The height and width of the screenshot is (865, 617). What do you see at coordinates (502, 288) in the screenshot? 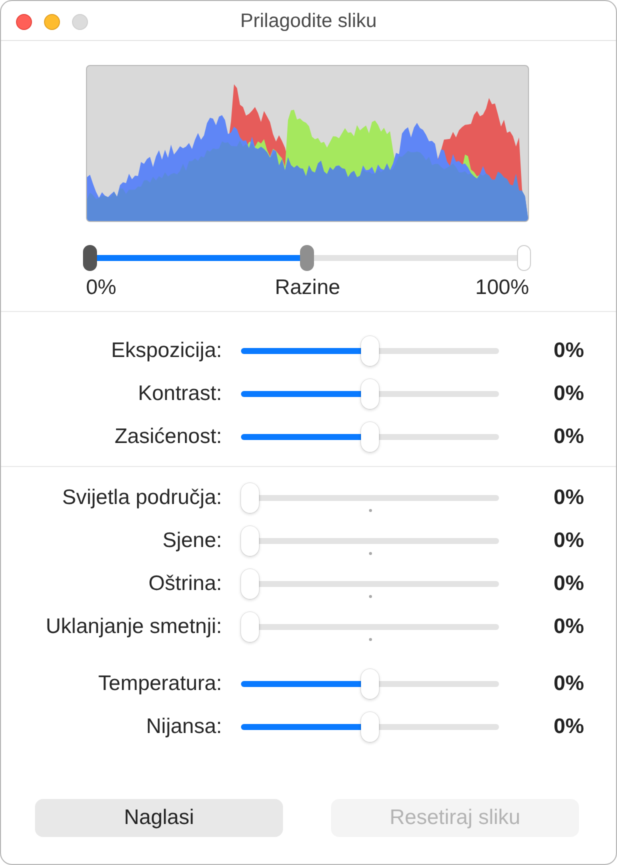
I see `levels-max-label: 100%` at bounding box center [502, 288].